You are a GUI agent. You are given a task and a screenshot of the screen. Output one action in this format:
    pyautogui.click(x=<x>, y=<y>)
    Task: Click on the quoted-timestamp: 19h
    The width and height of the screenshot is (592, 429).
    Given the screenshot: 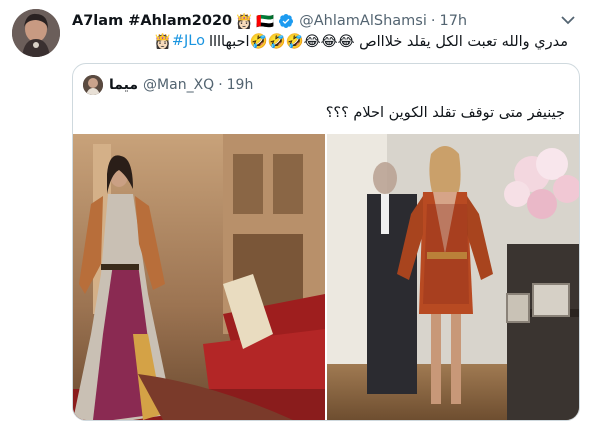 What is the action you would take?
    pyautogui.click(x=240, y=85)
    